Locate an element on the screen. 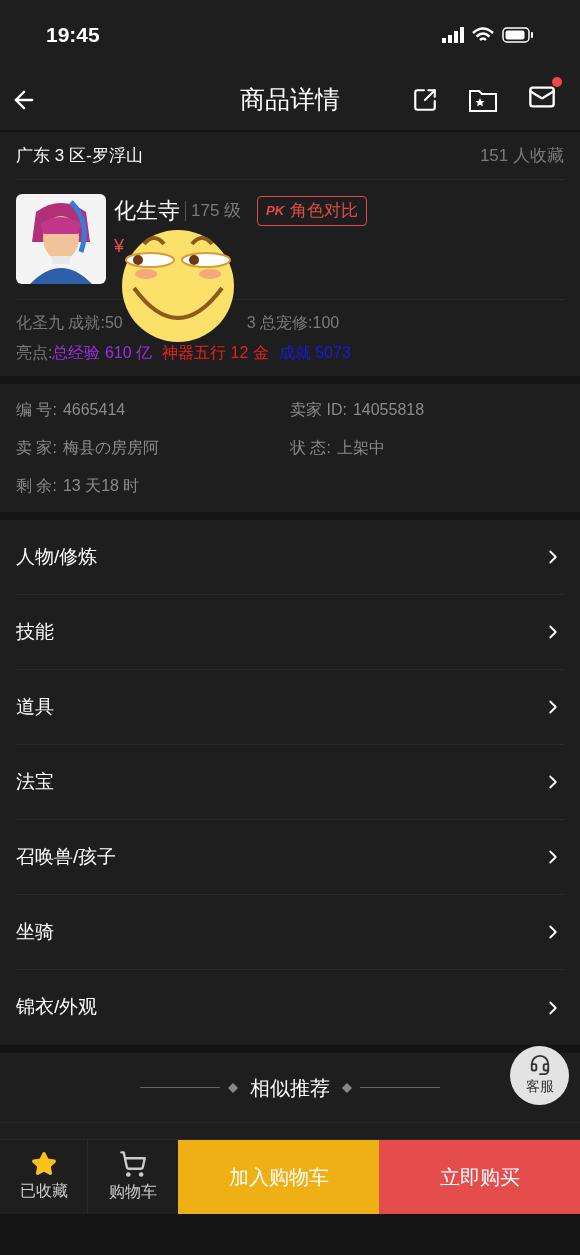 This screenshot has height=1255, width=580. highlight-tag: 神器五行 12 金 is located at coordinates (215, 353).